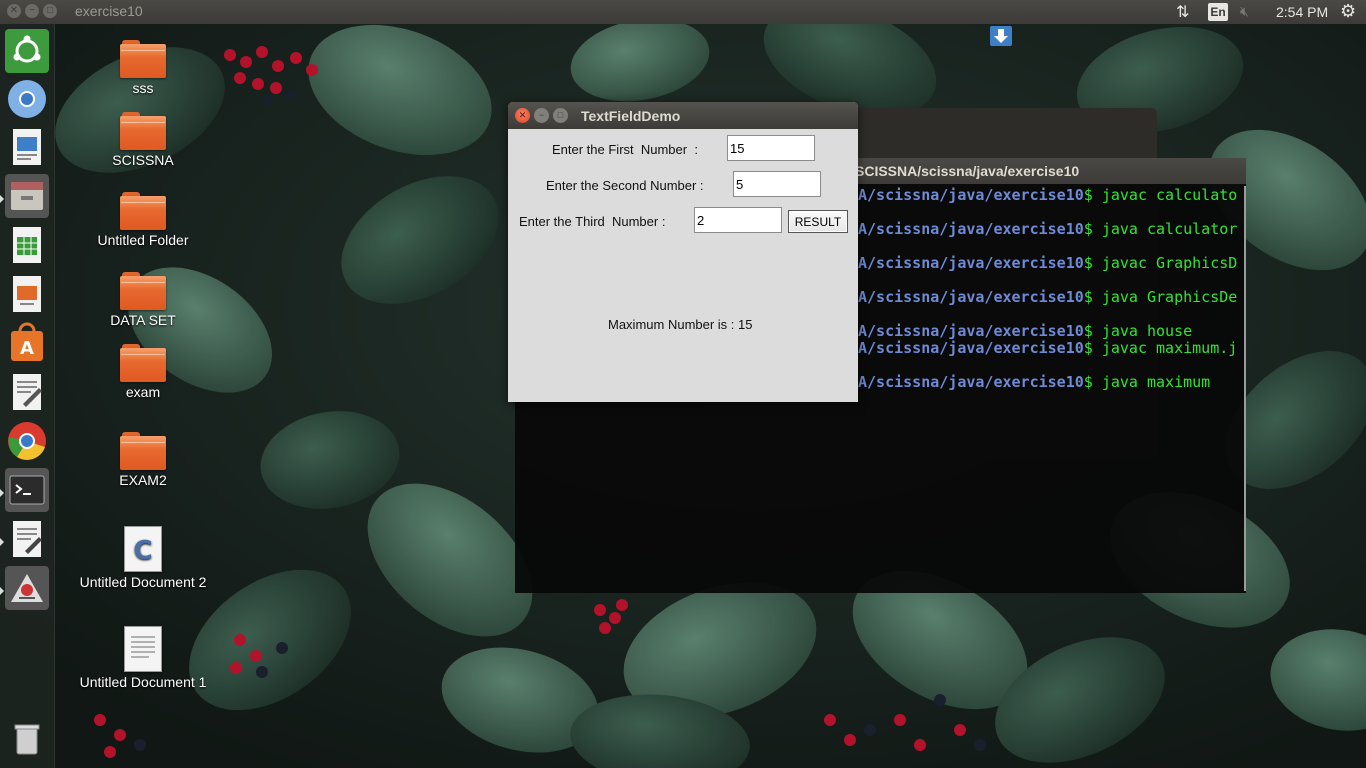 The width and height of the screenshot is (1366, 768). What do you see at coordinates (818, 221) in the screenshot?
I see `result-button: RESULT` at bounding box center [818, 221].